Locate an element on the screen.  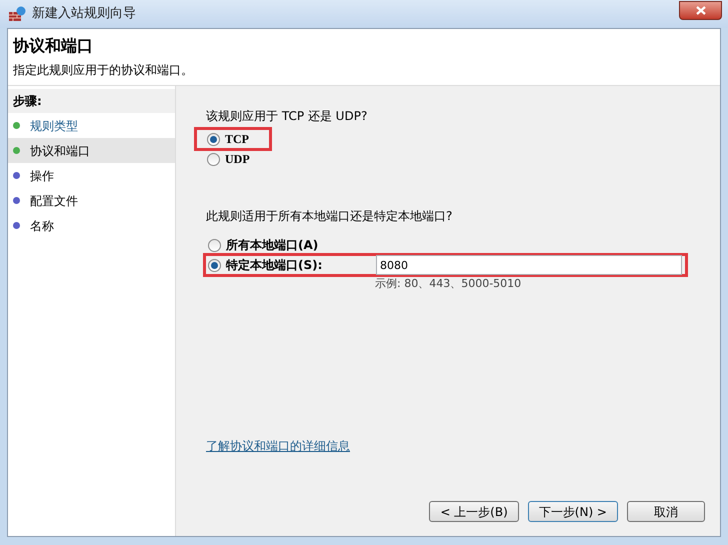
step-label: 配置文件 is located at coordinates (54, 201).